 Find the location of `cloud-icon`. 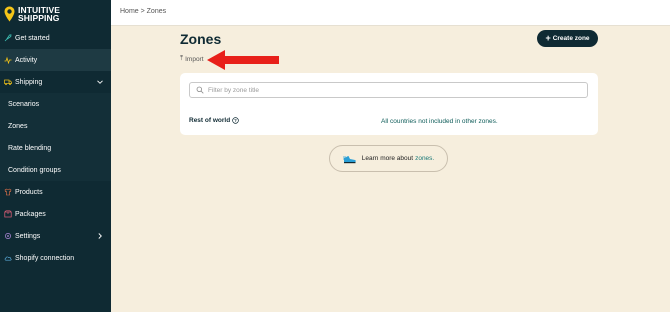

cloud-icon is located at coordinates (8, 258).